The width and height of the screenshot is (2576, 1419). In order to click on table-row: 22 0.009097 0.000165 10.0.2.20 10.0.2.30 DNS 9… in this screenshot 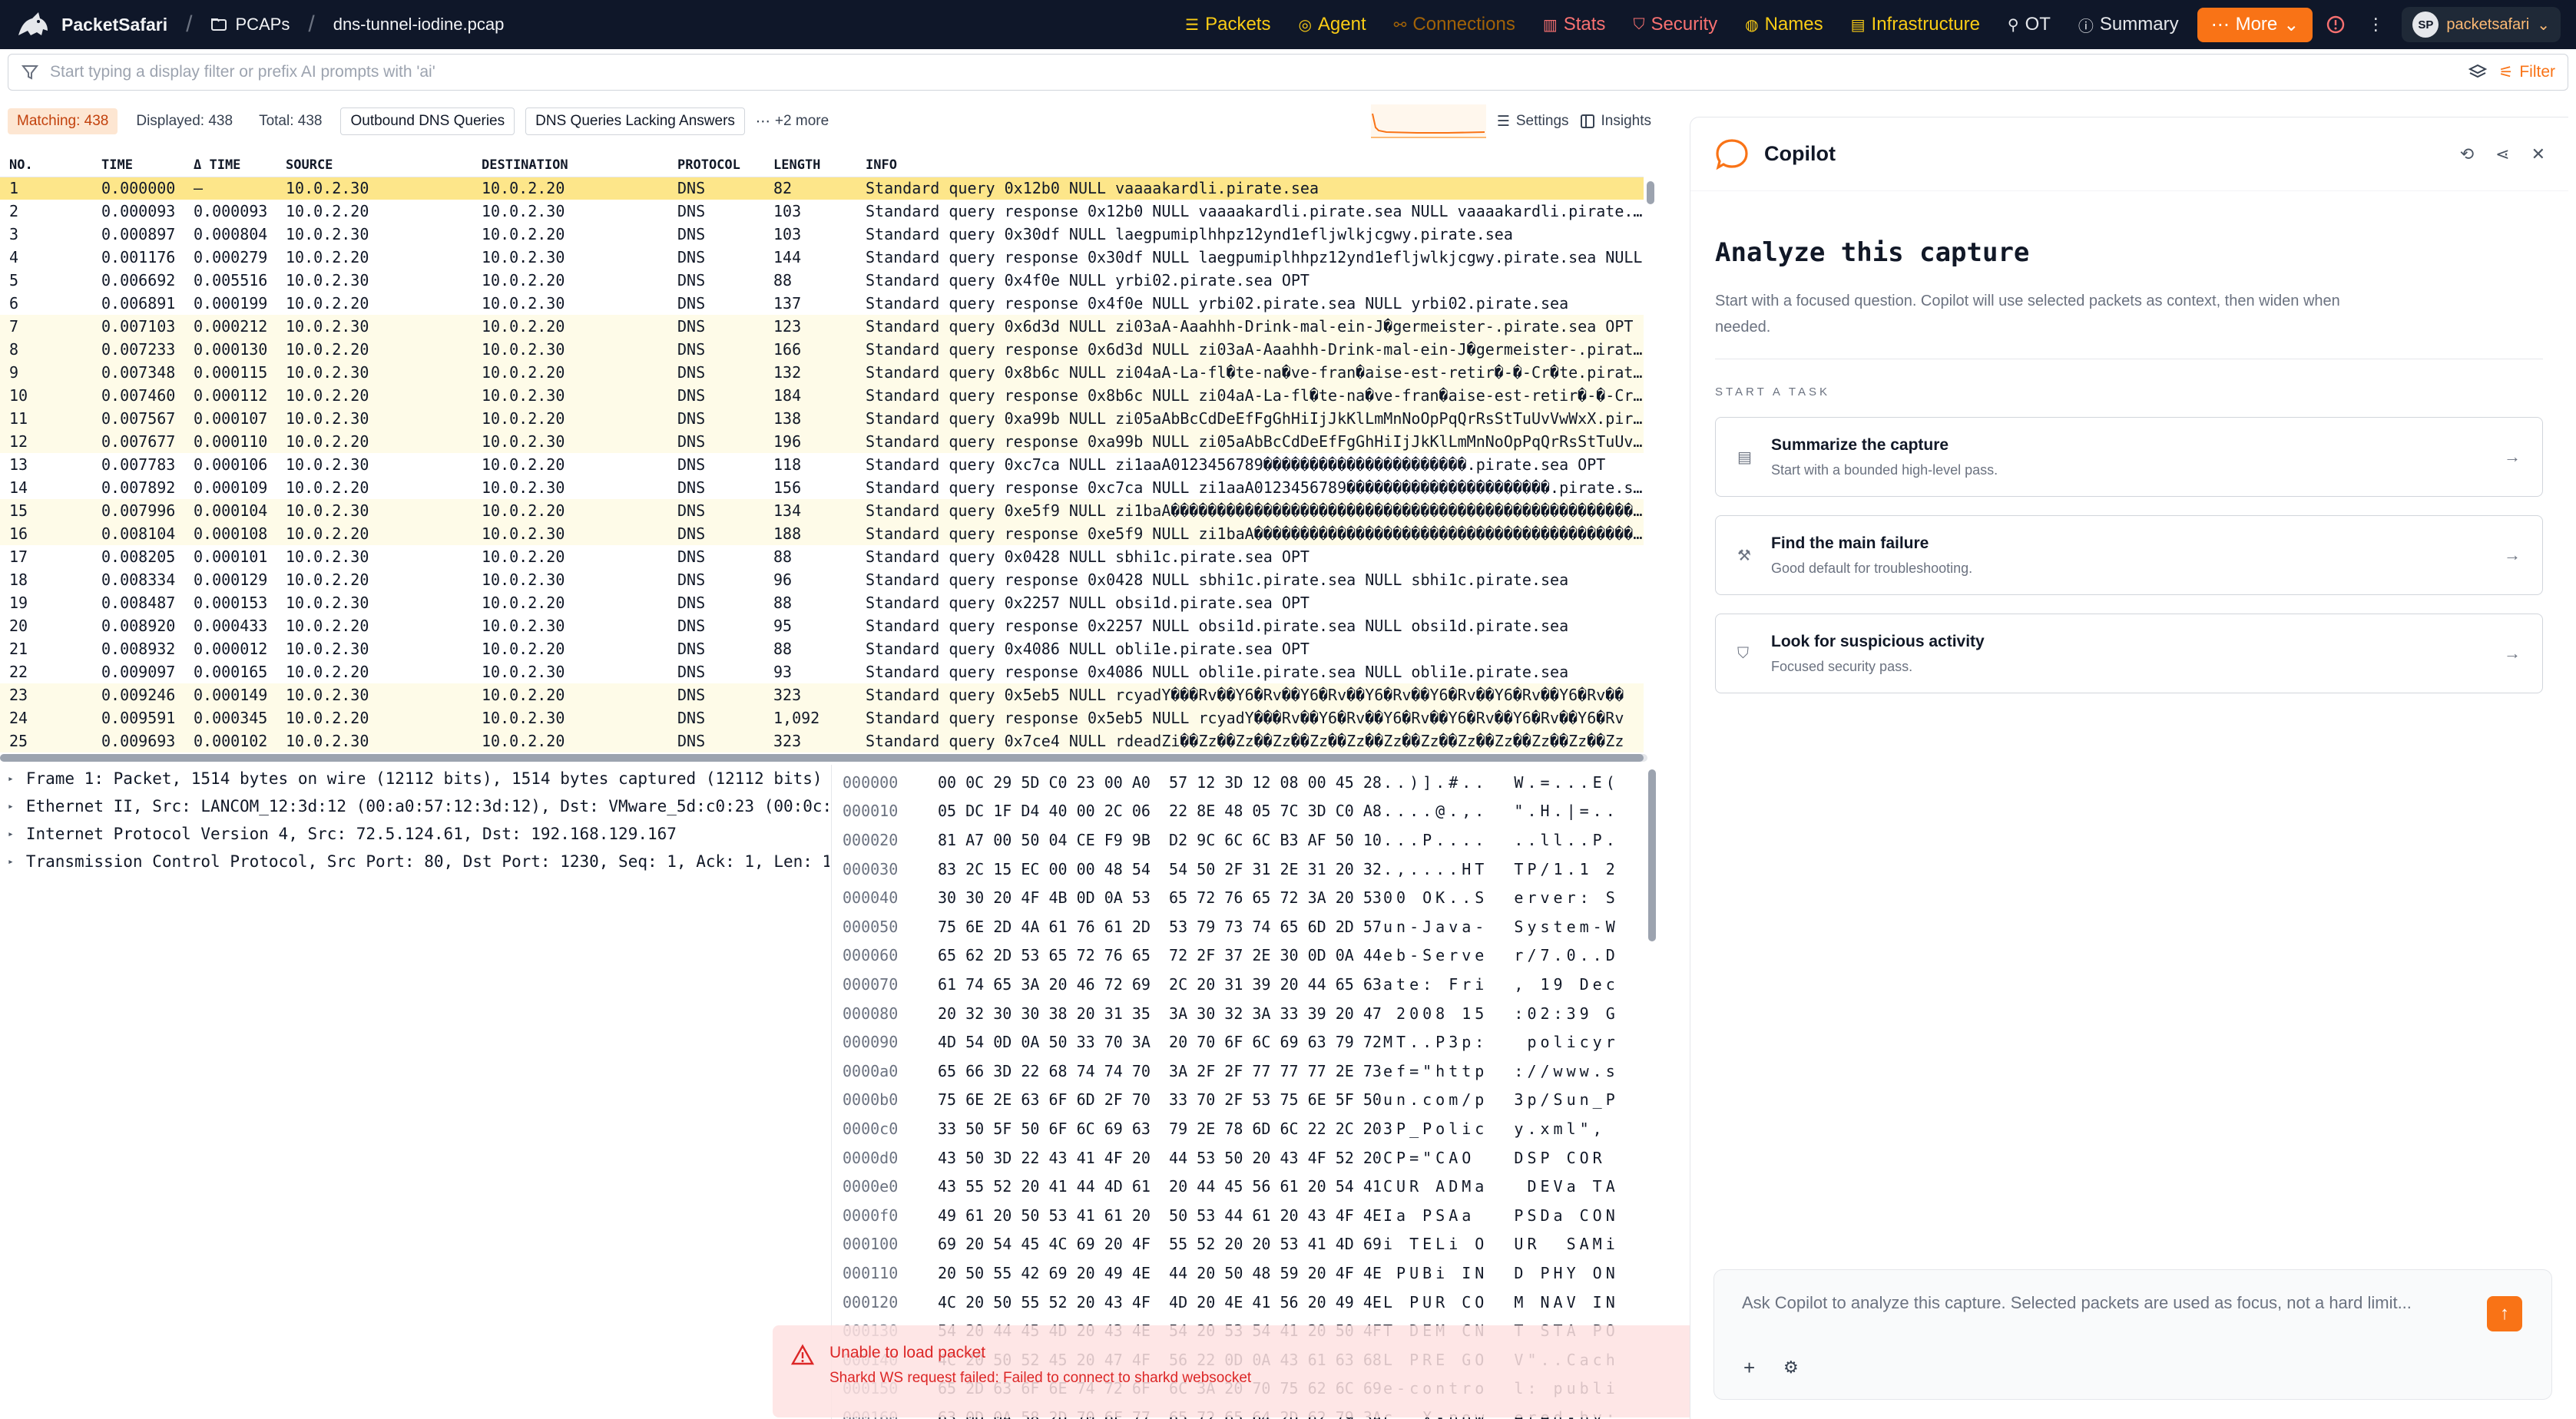, I will do `click(822, 672)`.